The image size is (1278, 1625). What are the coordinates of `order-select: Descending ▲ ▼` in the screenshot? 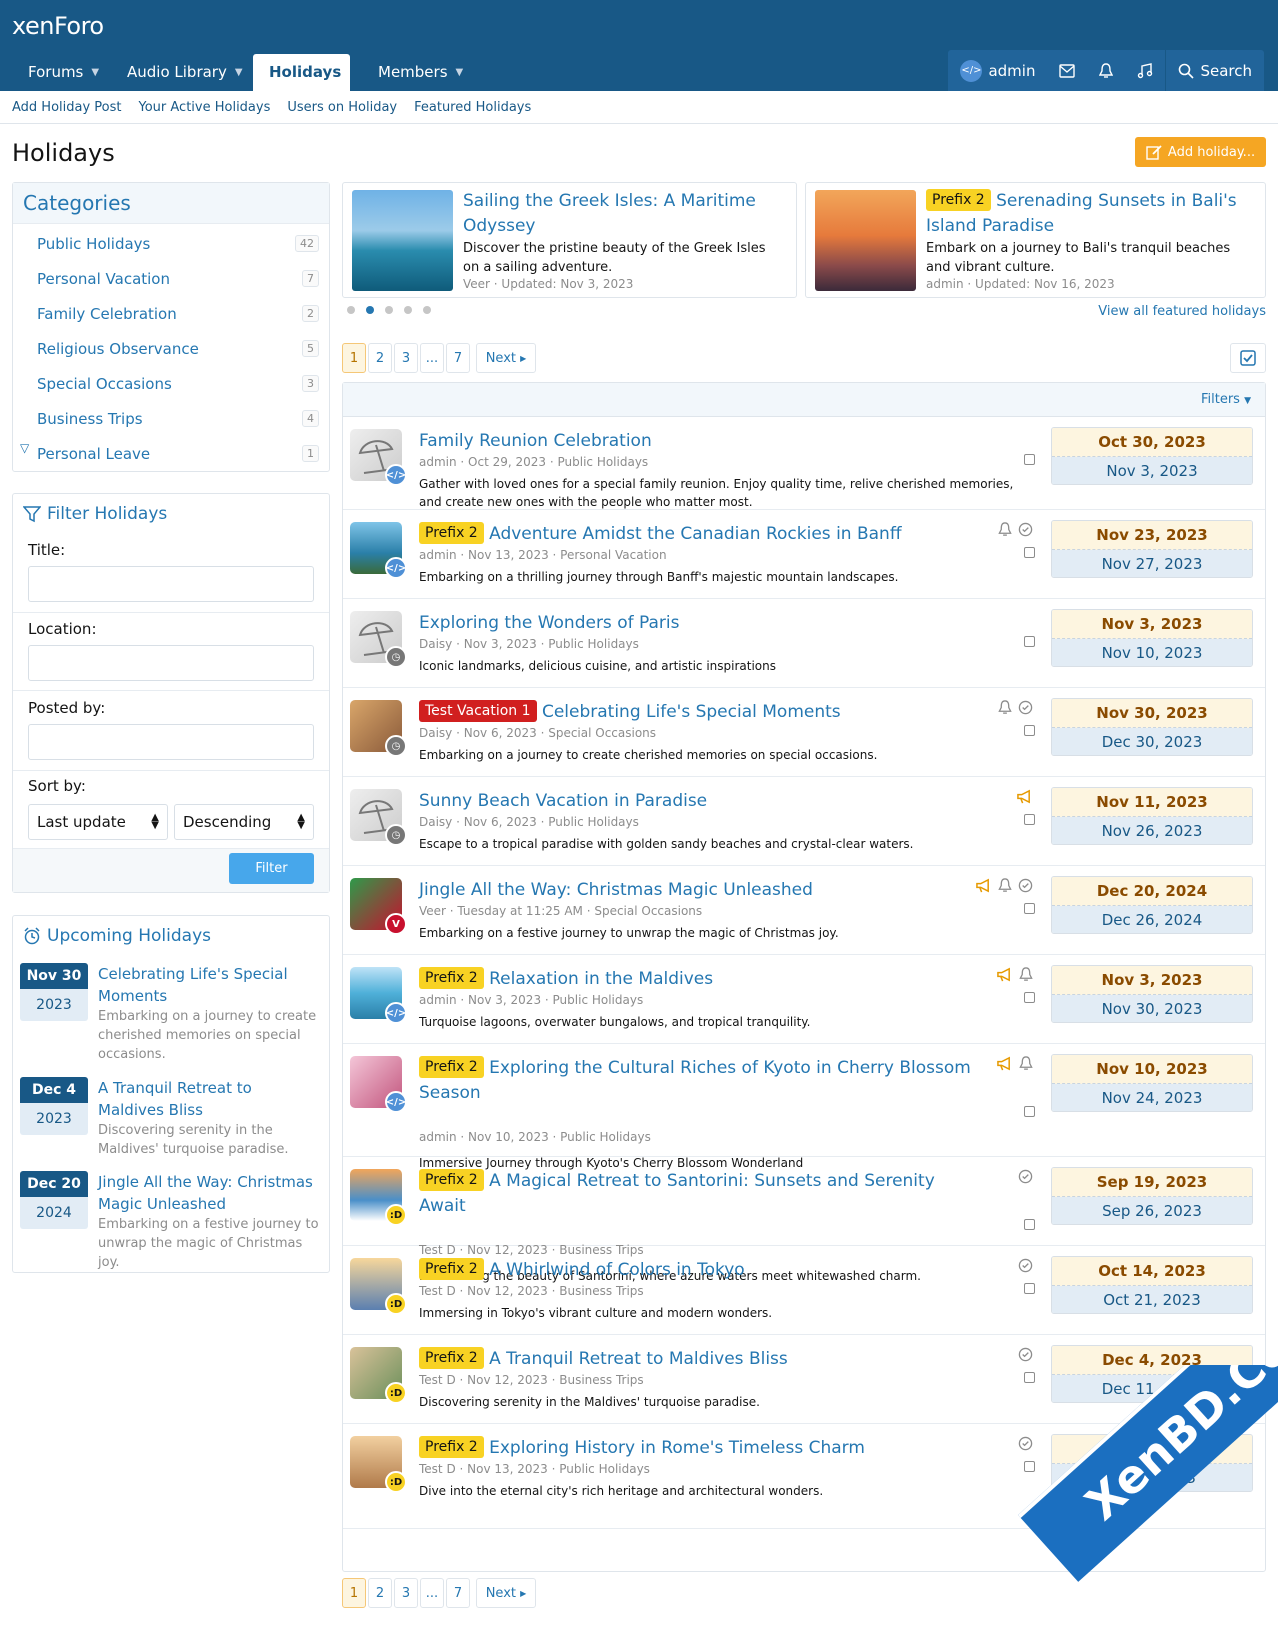 It's located at (244, 822).